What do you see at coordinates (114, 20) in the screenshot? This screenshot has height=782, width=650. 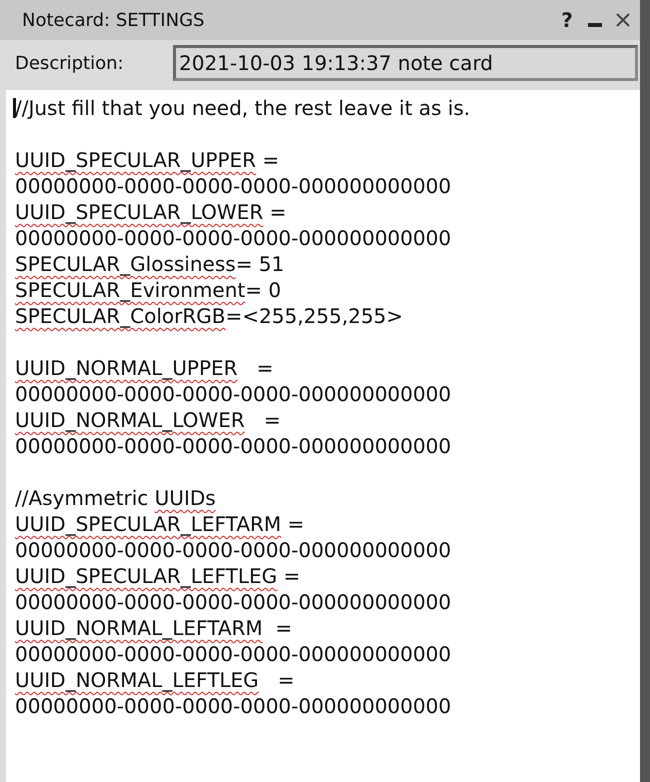 I see `window-title: Notecard: SETTINGS` at bounding box center [114, 20].